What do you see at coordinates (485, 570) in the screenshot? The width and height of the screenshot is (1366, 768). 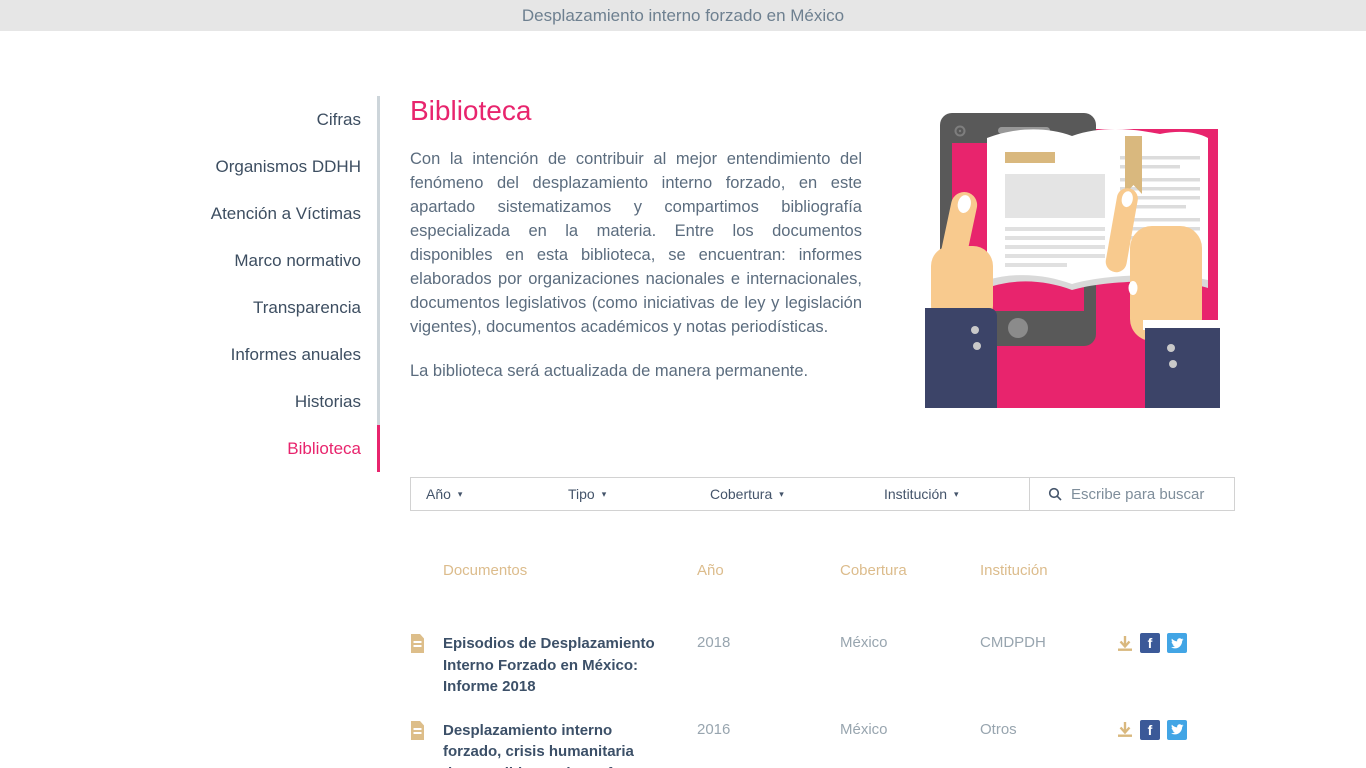 I see `column-header-documentos: Documentos` at bounding box center [485, 570].